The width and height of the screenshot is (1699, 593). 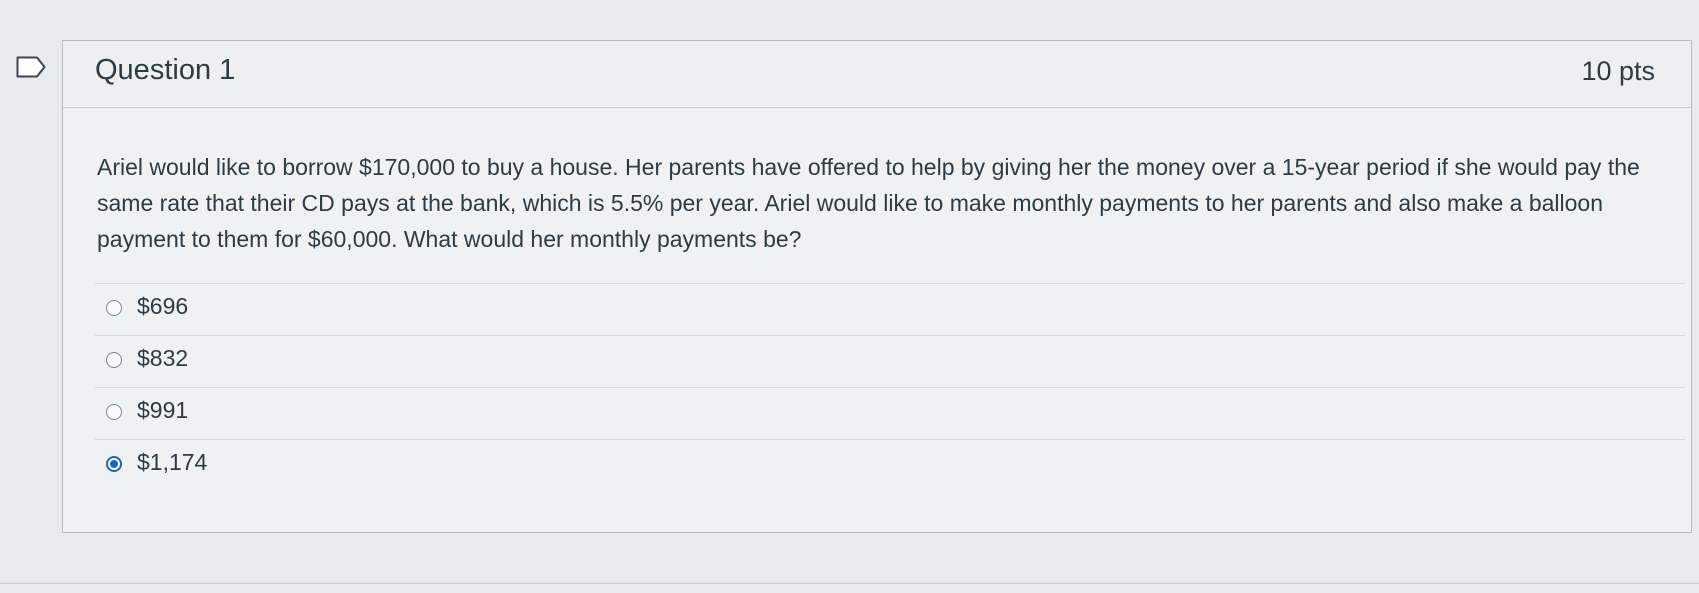 What do you see at coordinates (1618, 71) in the screenshot?
I see `question-points: 10 pts` at bounding box center [1618, 71].